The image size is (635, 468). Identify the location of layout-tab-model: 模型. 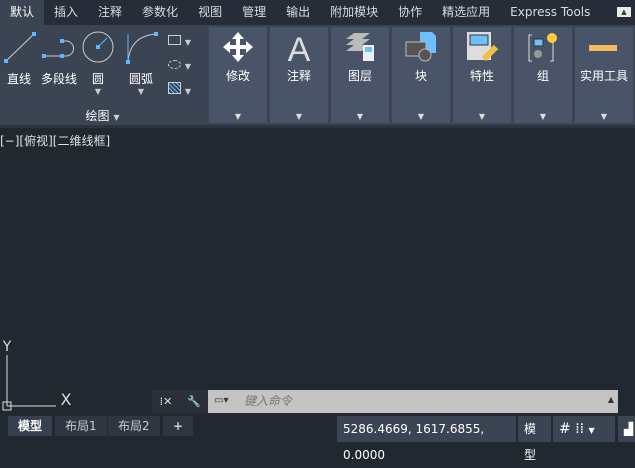
(30, 426).